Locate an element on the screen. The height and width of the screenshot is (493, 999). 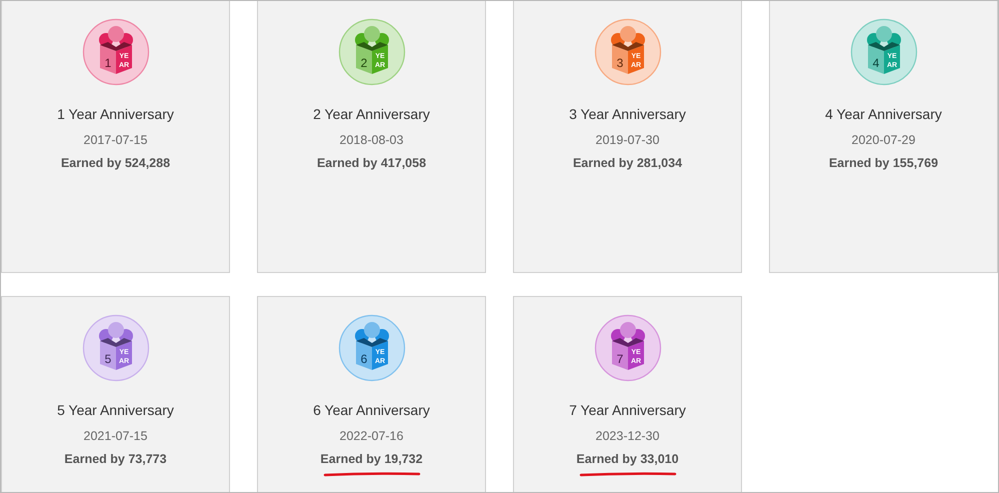
badge-number: 3 is located at coordinates (619, 63).